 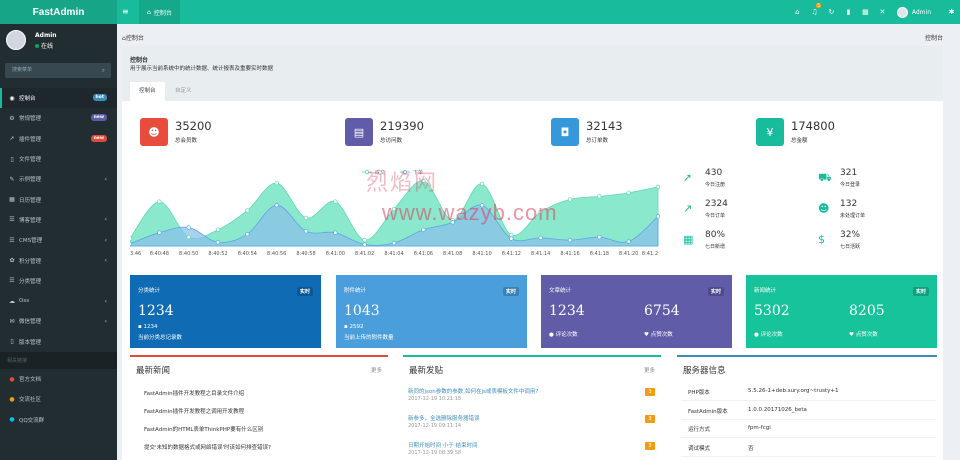 I want to click on stat-panel-desc: 当前上传的附件数量, so click(x=369, y=338).